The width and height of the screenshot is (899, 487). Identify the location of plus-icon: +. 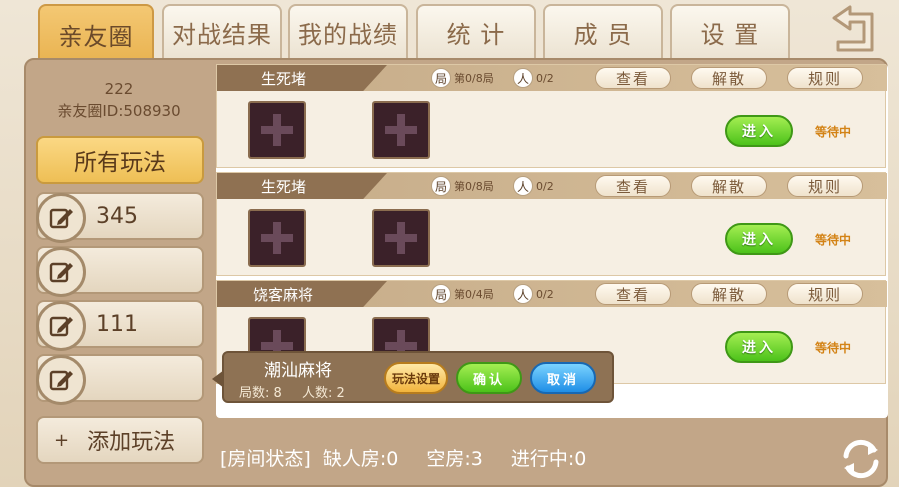
(62, 440).